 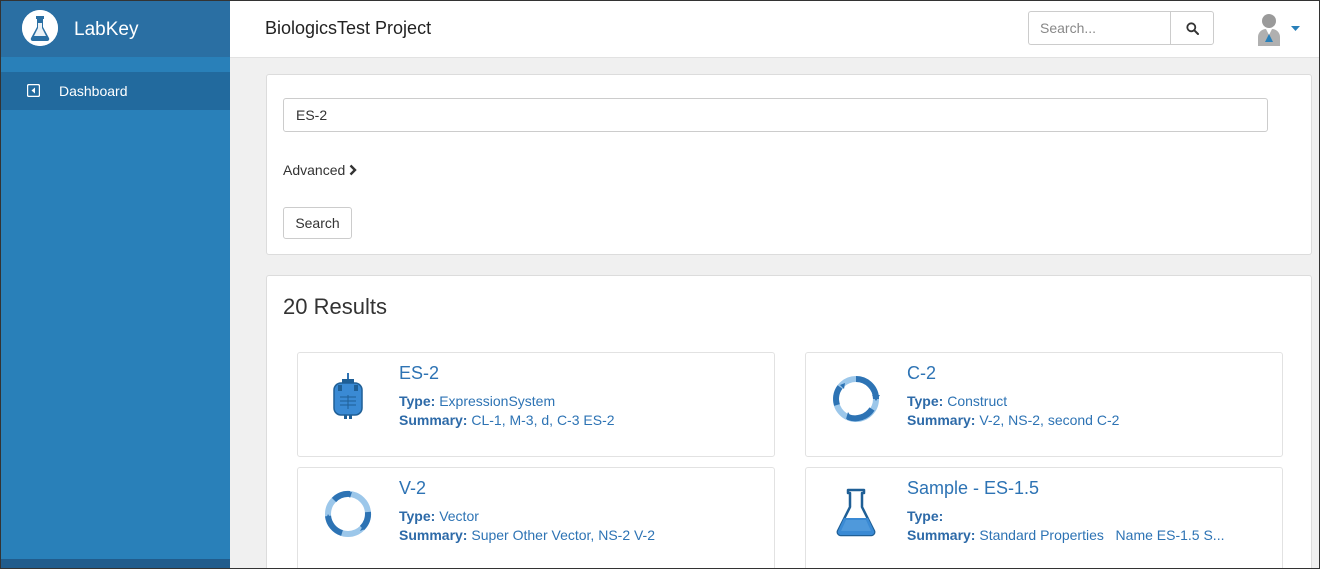 I want to click on result-type: Type: ExpressionSystem, so click(x=477, y=401).